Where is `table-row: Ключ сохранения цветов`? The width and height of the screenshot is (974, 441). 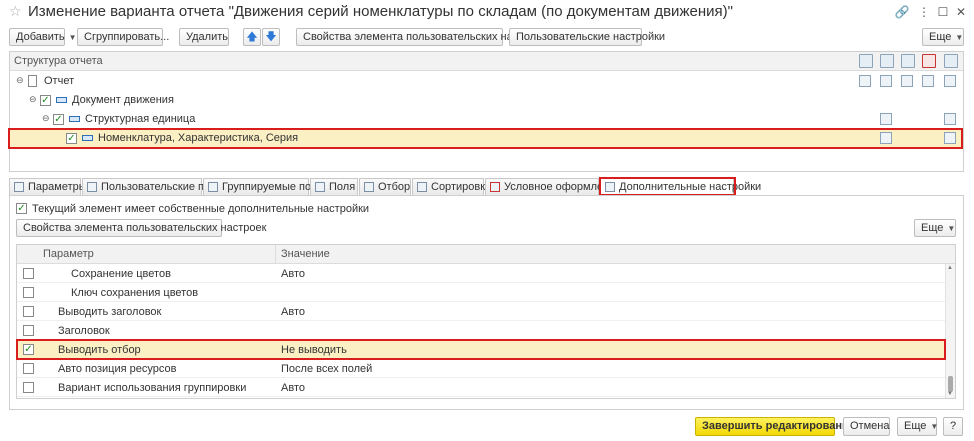 table-row: Ключ сохранения цветов is located at coordinates (481, 292).